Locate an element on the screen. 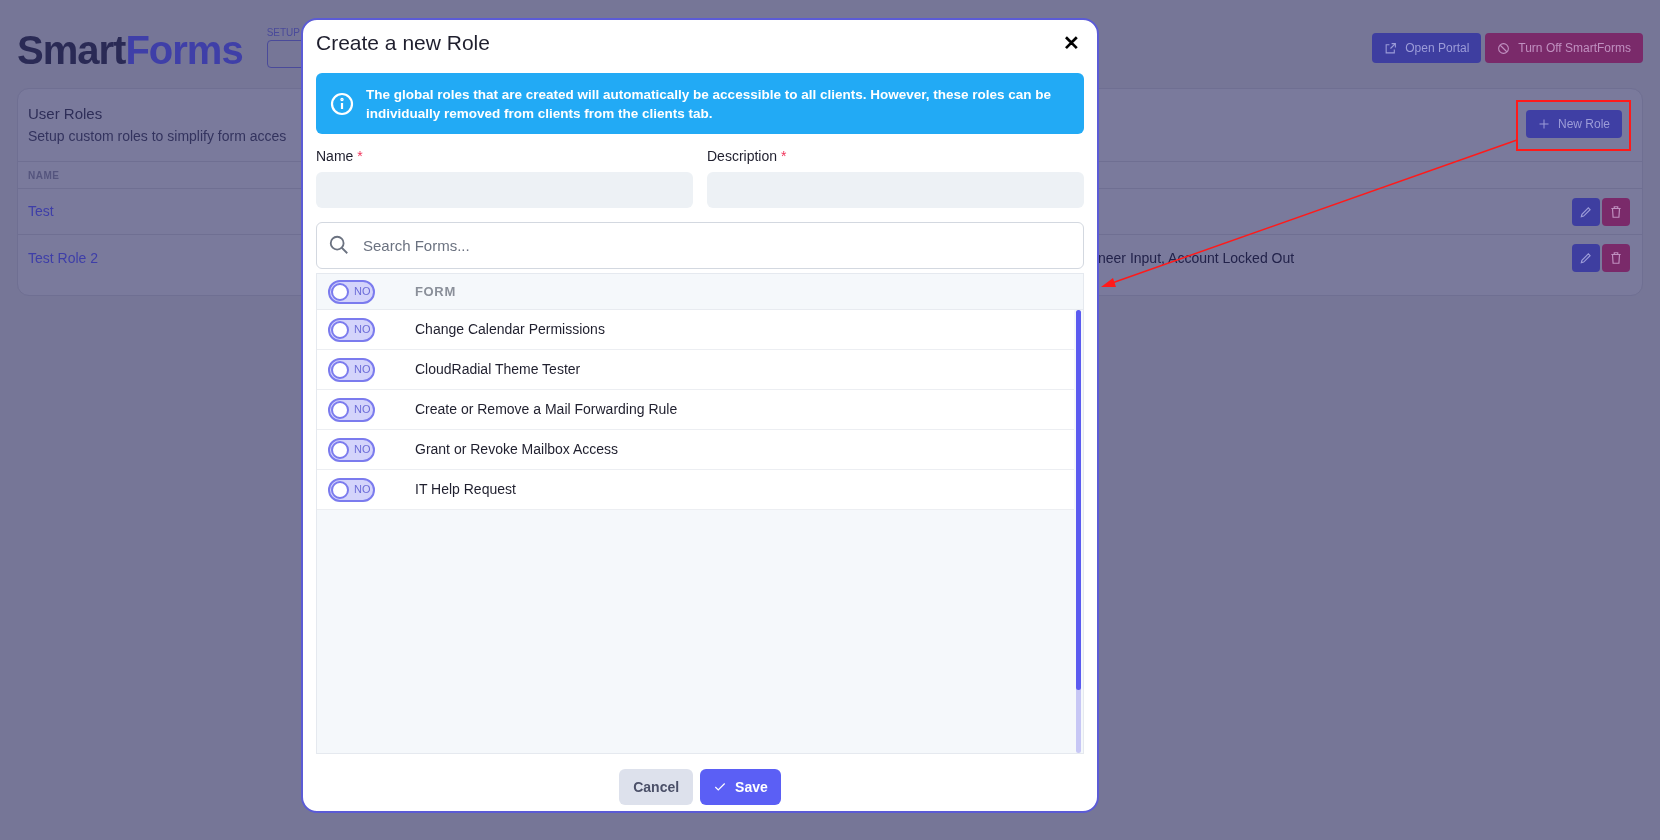 The height and width of the screenshot is (840, 1660). info-message: The global roles that are created will automatically be accessible to all clients. However, these roles can be individually removed from clients from the clients tab. is located at coordinates (709, 104).